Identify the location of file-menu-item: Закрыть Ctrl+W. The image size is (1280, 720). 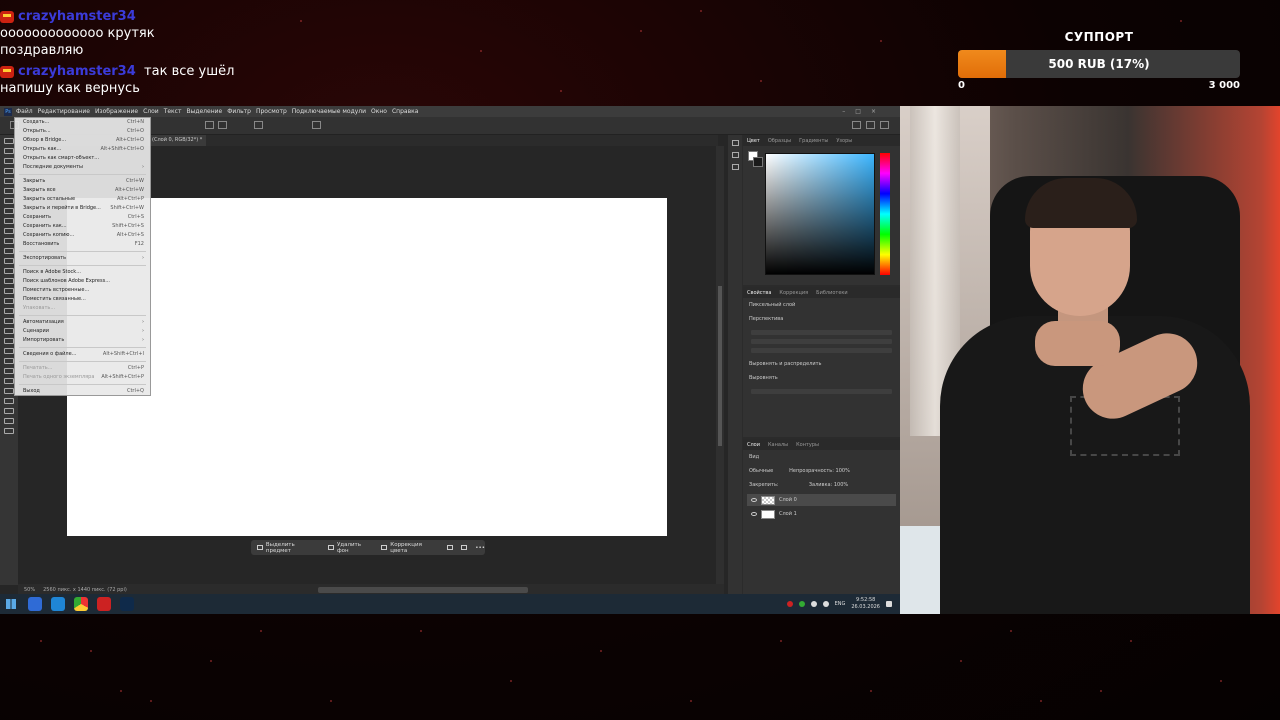
(82, 181).